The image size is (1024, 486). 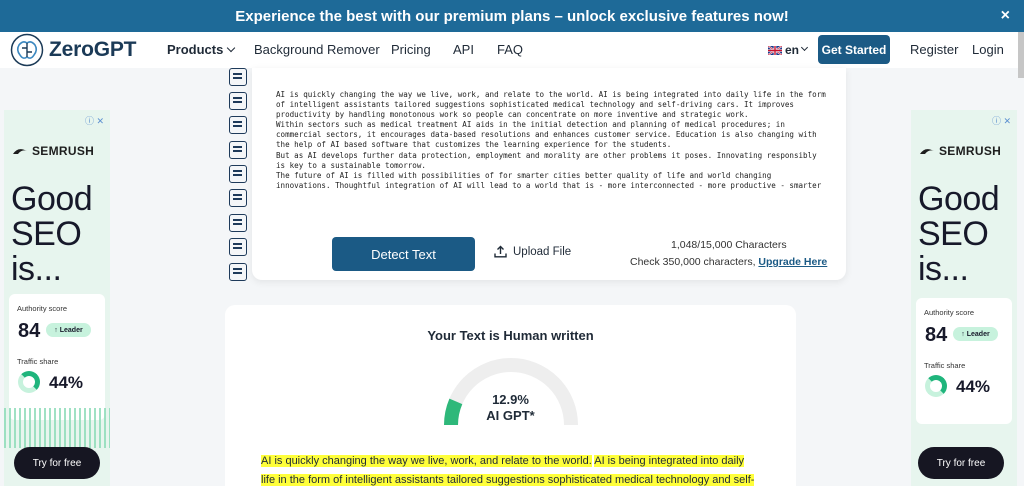 I want to click on grader-tool-icon, so click(x=238, y=150).